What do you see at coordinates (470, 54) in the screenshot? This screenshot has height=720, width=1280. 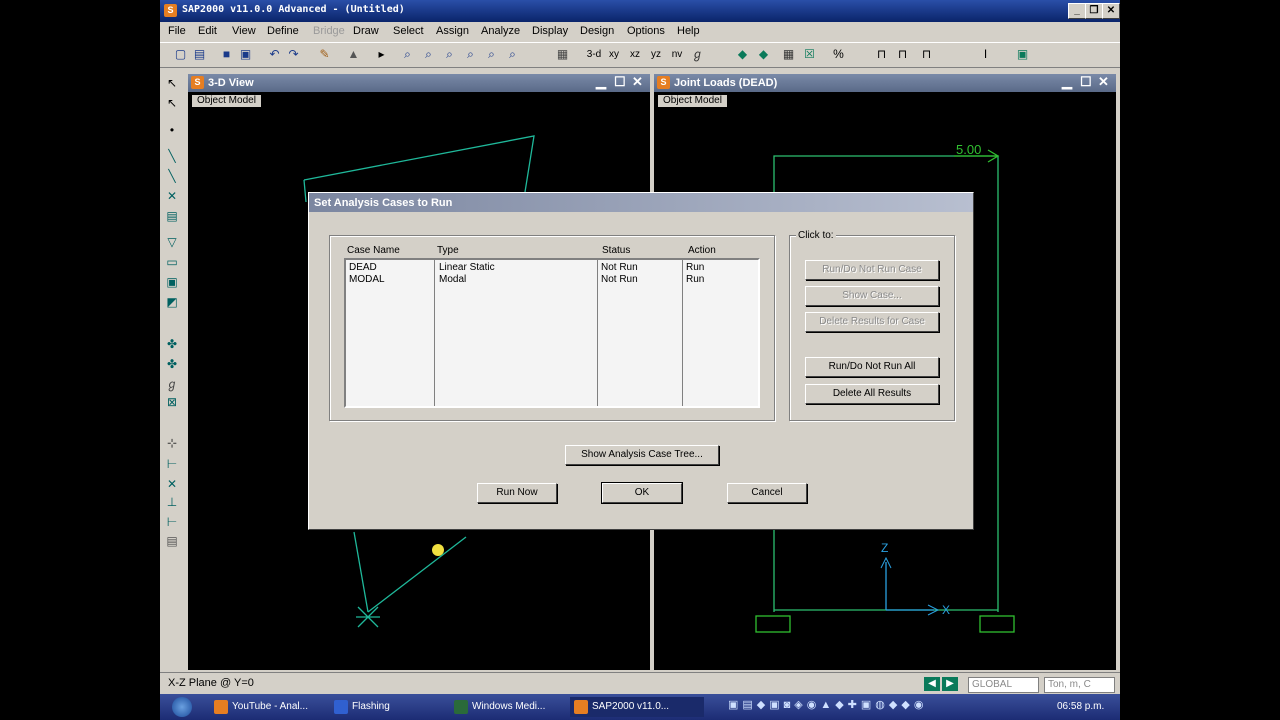 I see `pan-icon: ⌕` at bounding box center [470, 54].